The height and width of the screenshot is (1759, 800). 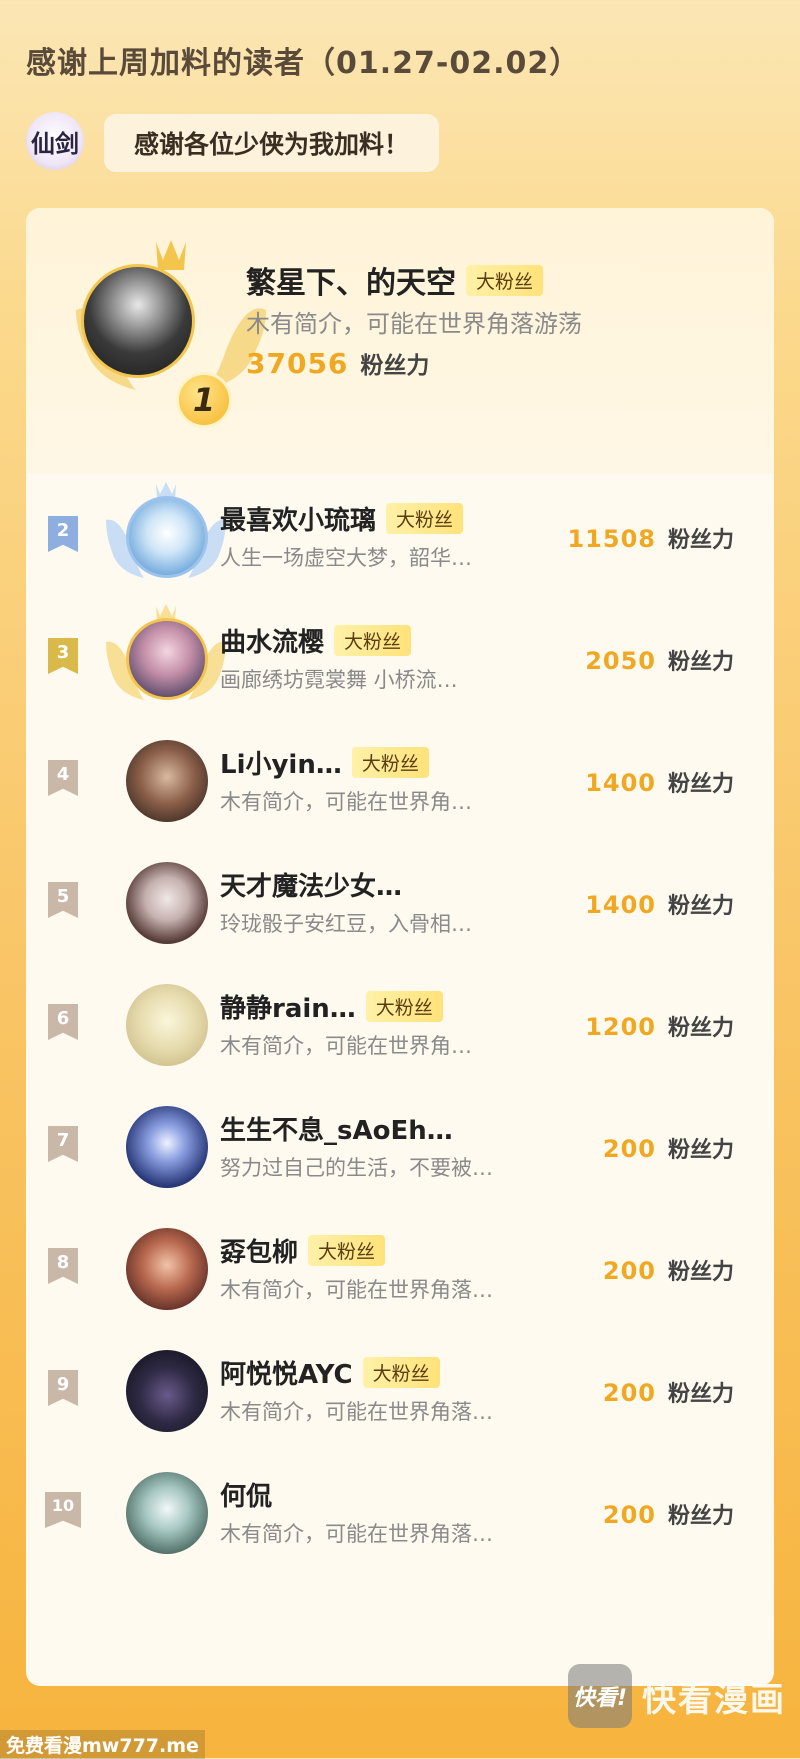 I want to click on power-value: 1200, so click(x=620, y=1027).